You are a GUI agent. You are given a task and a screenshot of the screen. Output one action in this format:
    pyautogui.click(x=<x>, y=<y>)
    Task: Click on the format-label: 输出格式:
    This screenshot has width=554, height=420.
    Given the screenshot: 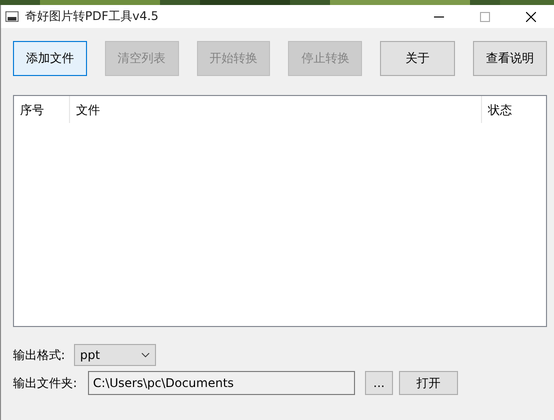 What is the action you would take?
    pyautogui.click(x=39, y=355)
    